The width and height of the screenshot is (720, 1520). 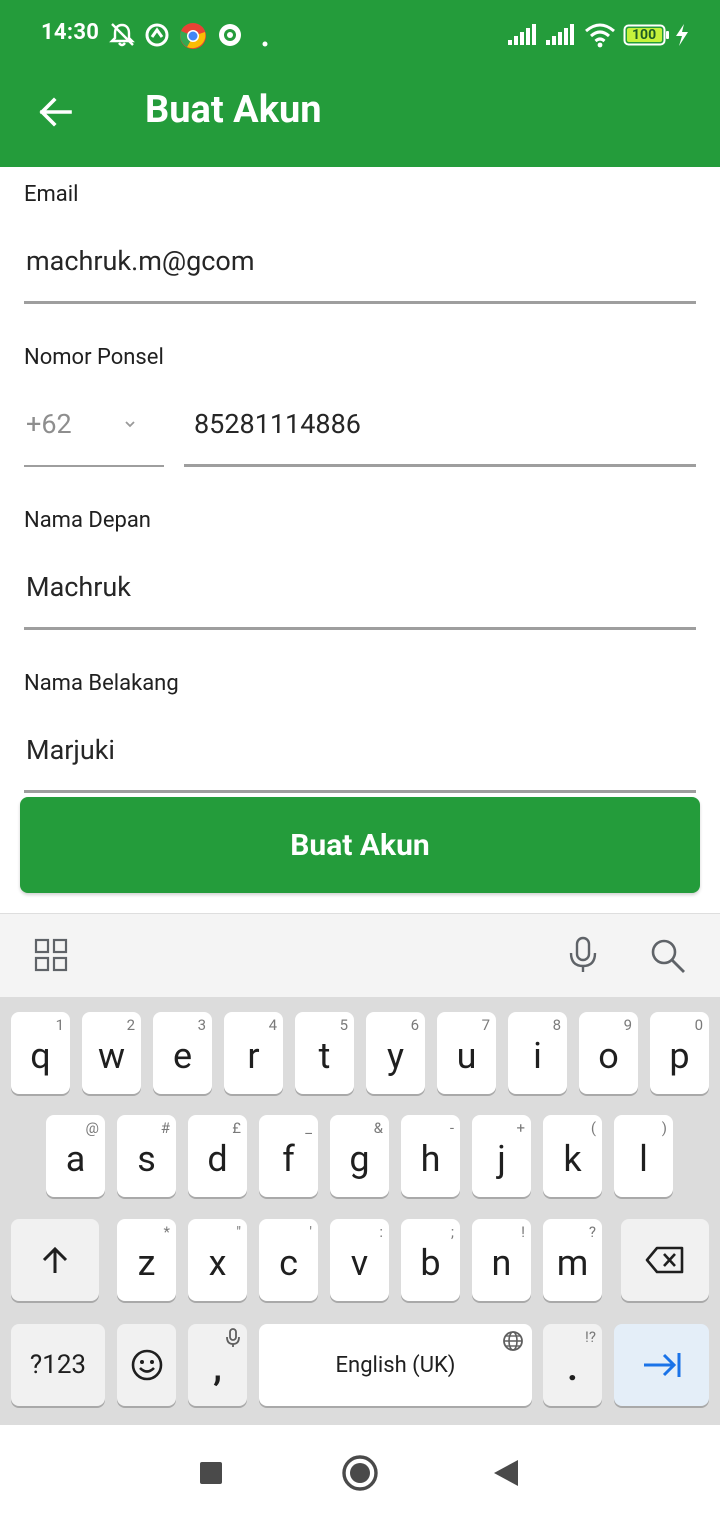 I want to click on home-button, so click(x=360, y=1475).